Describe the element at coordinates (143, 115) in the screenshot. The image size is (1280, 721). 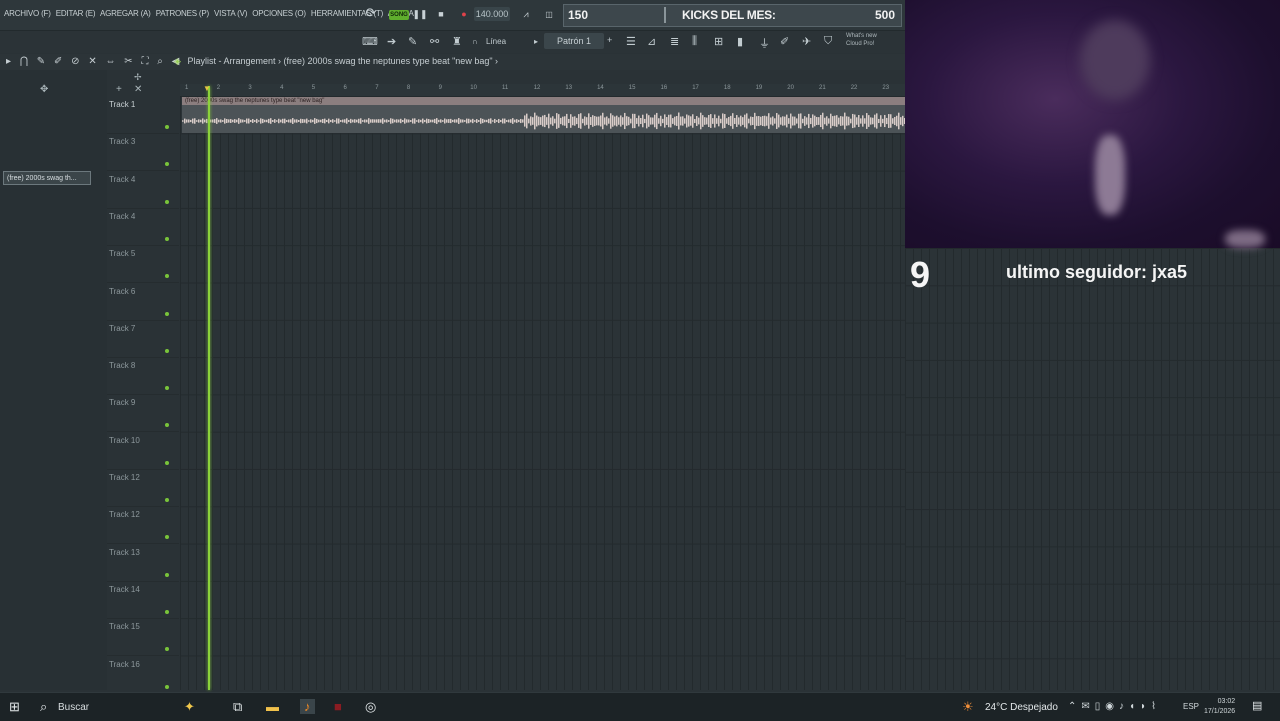
I see `track-header: Track 1` at that location.